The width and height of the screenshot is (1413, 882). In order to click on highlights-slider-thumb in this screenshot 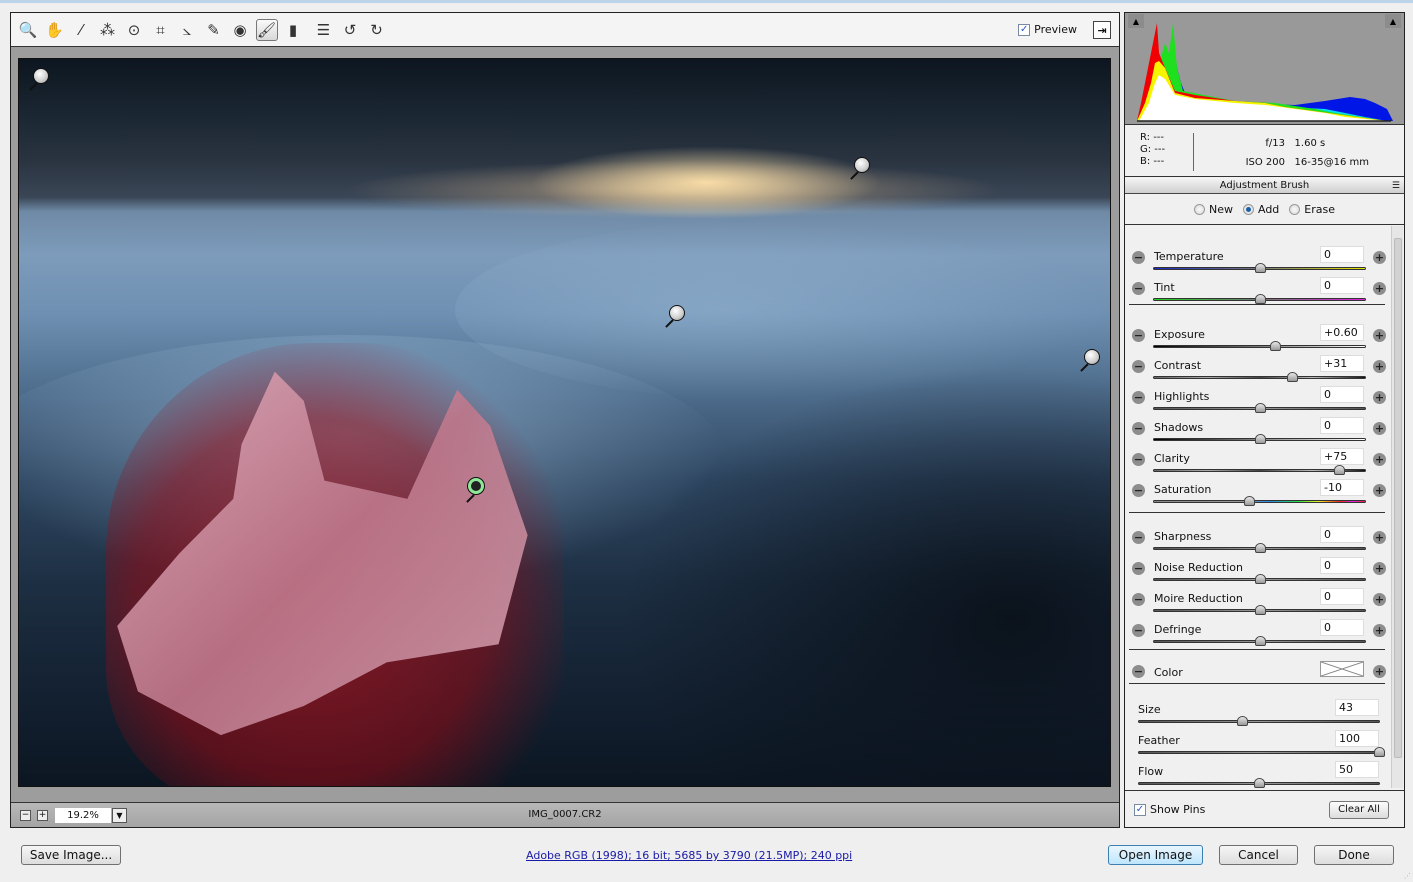, I will do `click(1260, 408)`.